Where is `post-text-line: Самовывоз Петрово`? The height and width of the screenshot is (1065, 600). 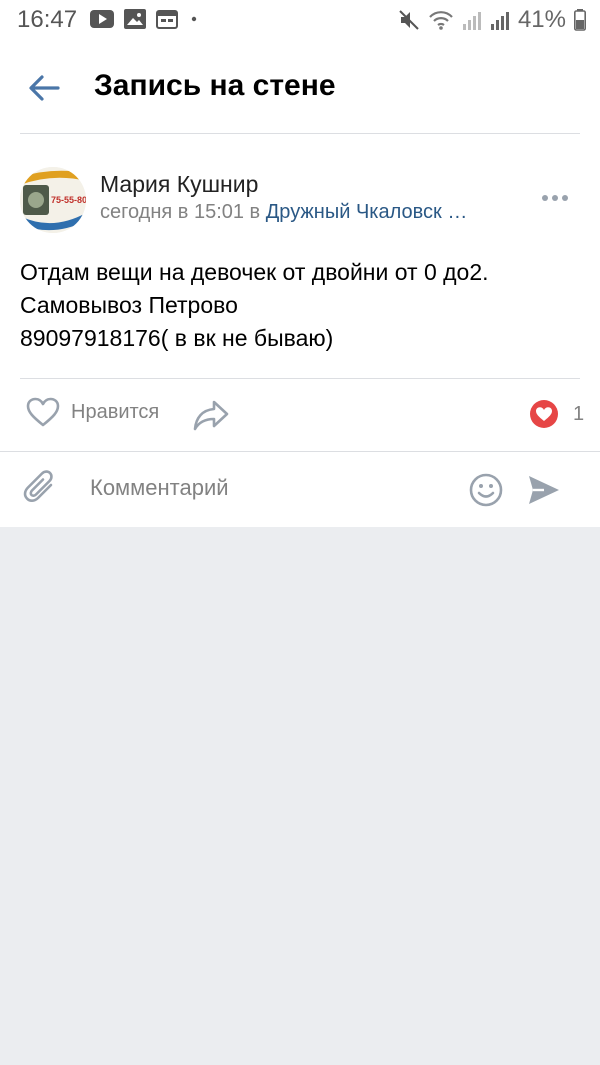 post-text-line: Самовывоз Петрово is located at coordinates (129, 305).